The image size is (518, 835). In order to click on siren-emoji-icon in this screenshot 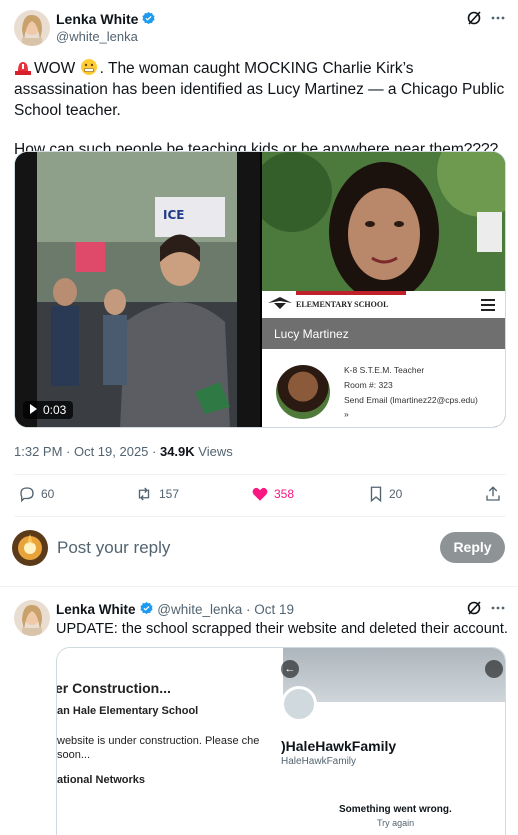, I will do `click(23, 68)`.